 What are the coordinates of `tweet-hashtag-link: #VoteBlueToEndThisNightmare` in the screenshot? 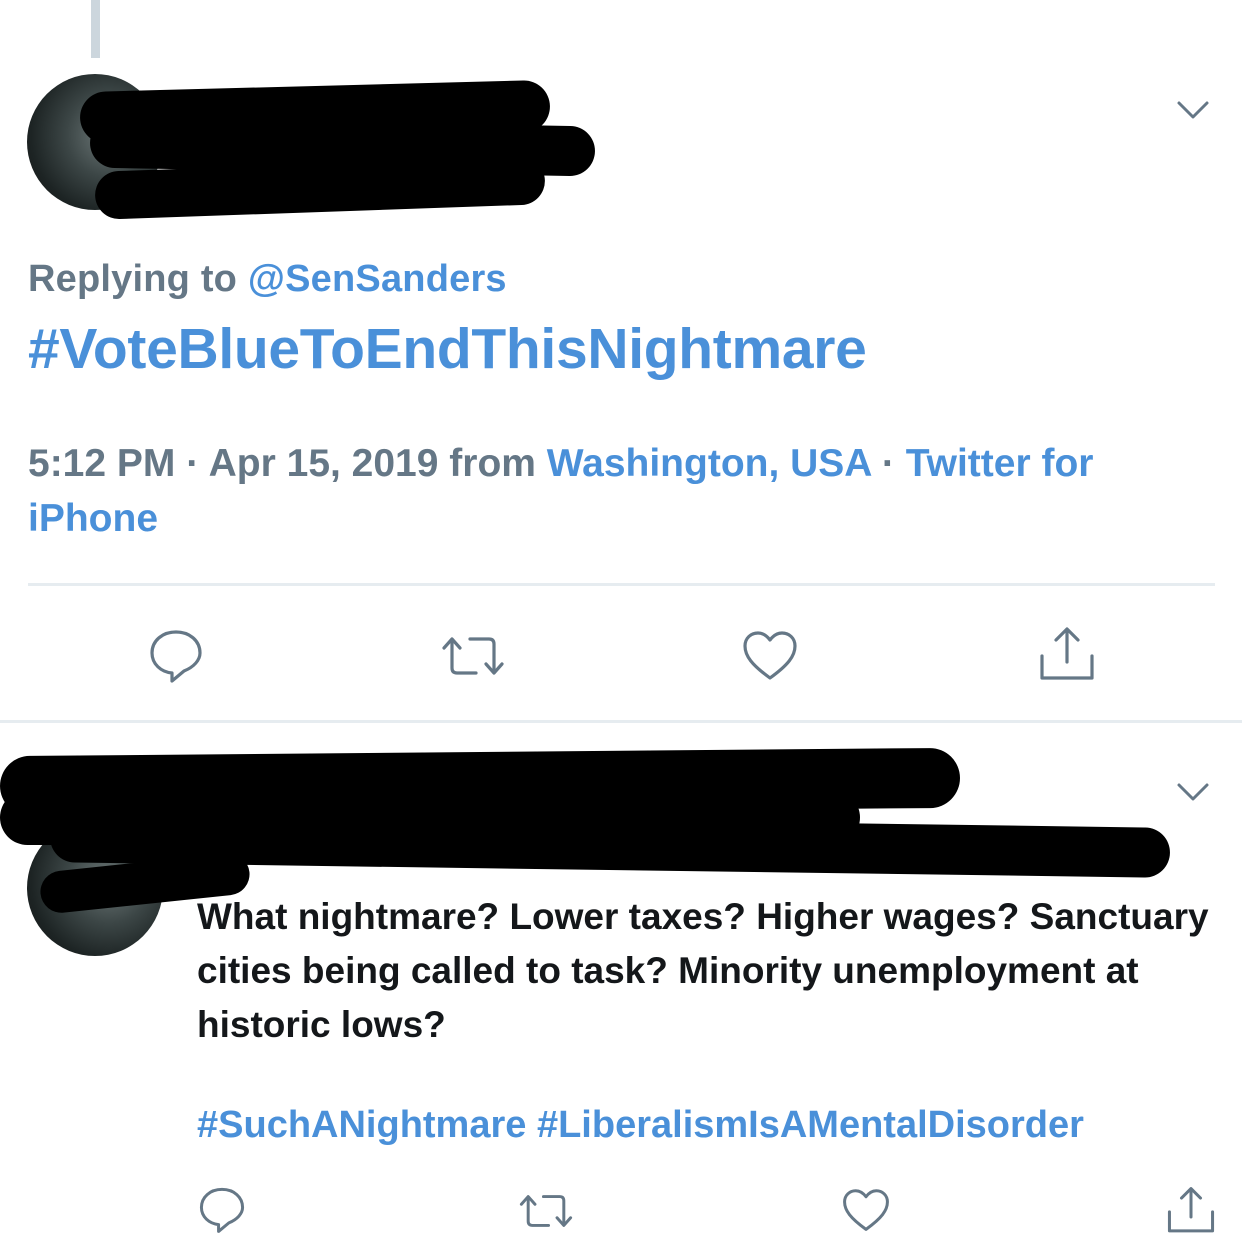 It's located at (447, 349).